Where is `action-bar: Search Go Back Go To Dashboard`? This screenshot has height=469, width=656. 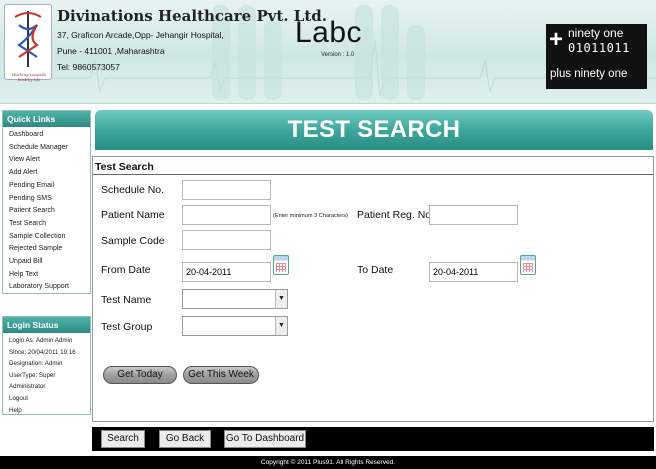
action-bar: Search Go Back Go To Dashboard is located at coordinates (373, 439).